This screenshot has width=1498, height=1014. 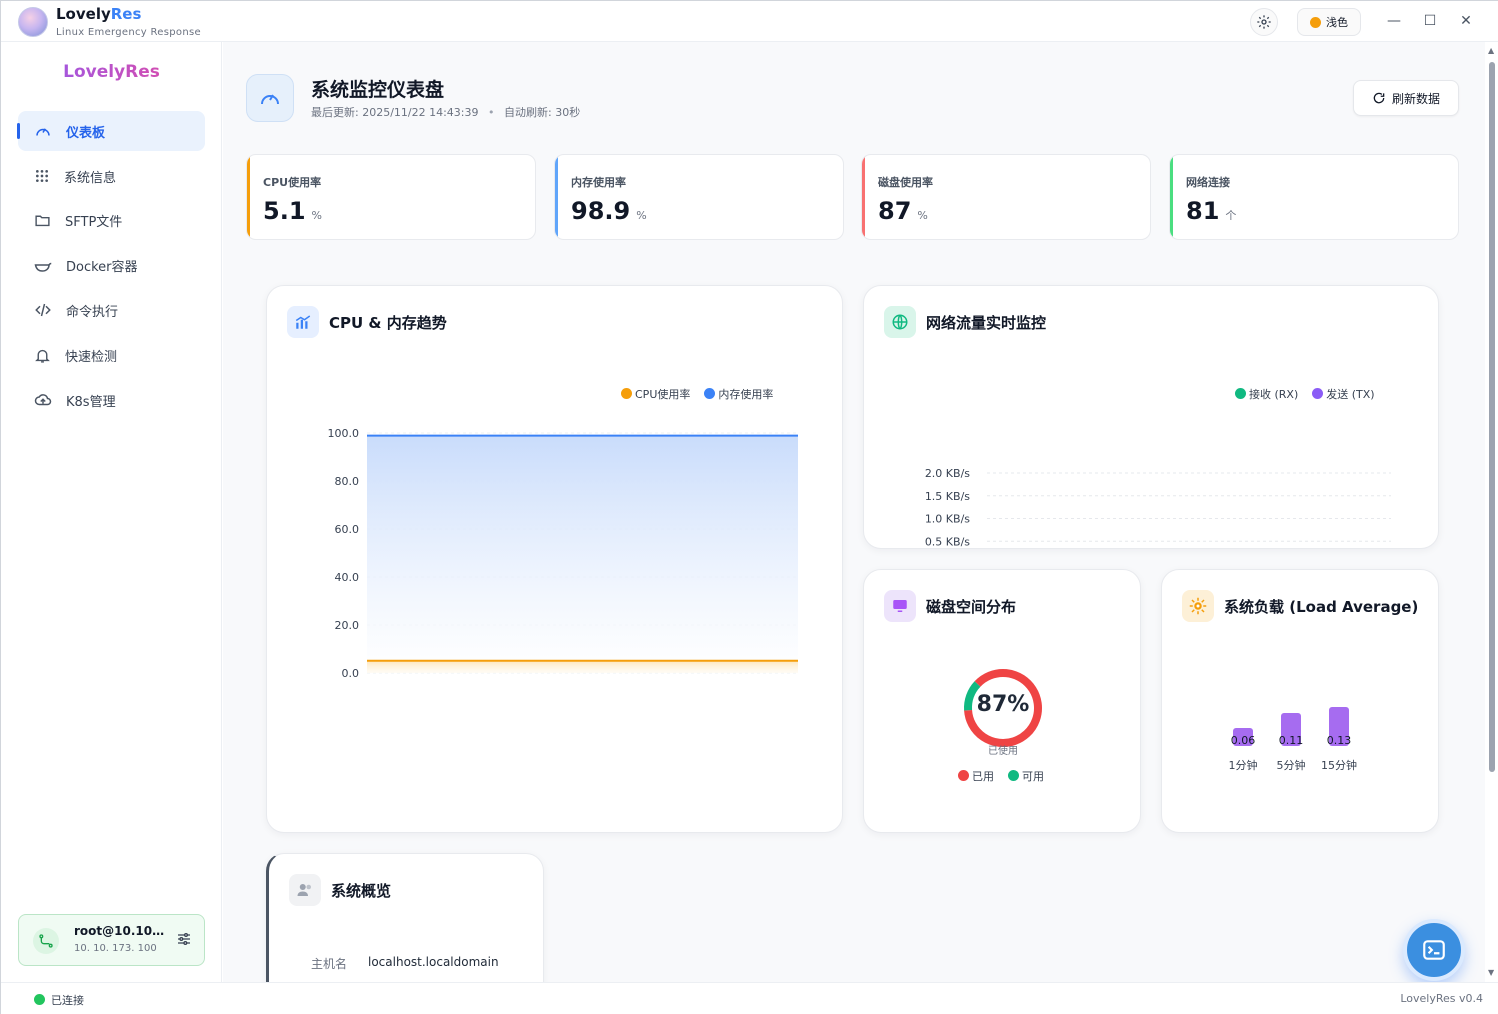 I want to click on minimize-button: —, so click(x=1394, y=21).